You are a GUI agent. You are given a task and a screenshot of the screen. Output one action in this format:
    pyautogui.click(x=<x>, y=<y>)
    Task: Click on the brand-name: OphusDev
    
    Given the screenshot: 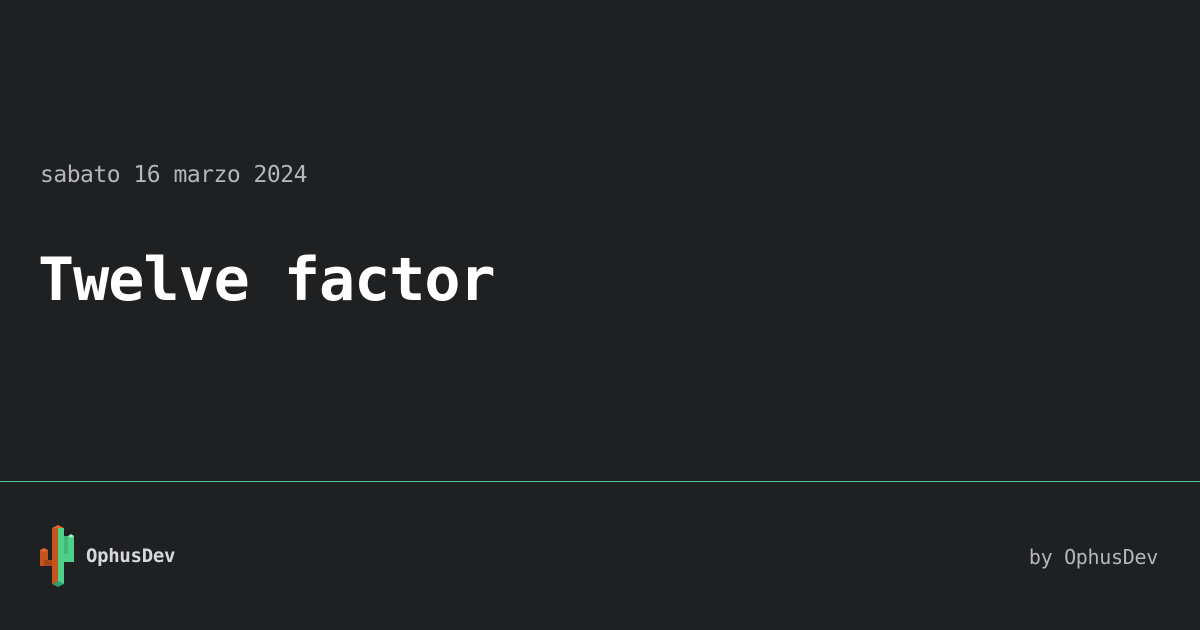 What is the action you would take?
    pyautogui.click(x=130, y=556)
    